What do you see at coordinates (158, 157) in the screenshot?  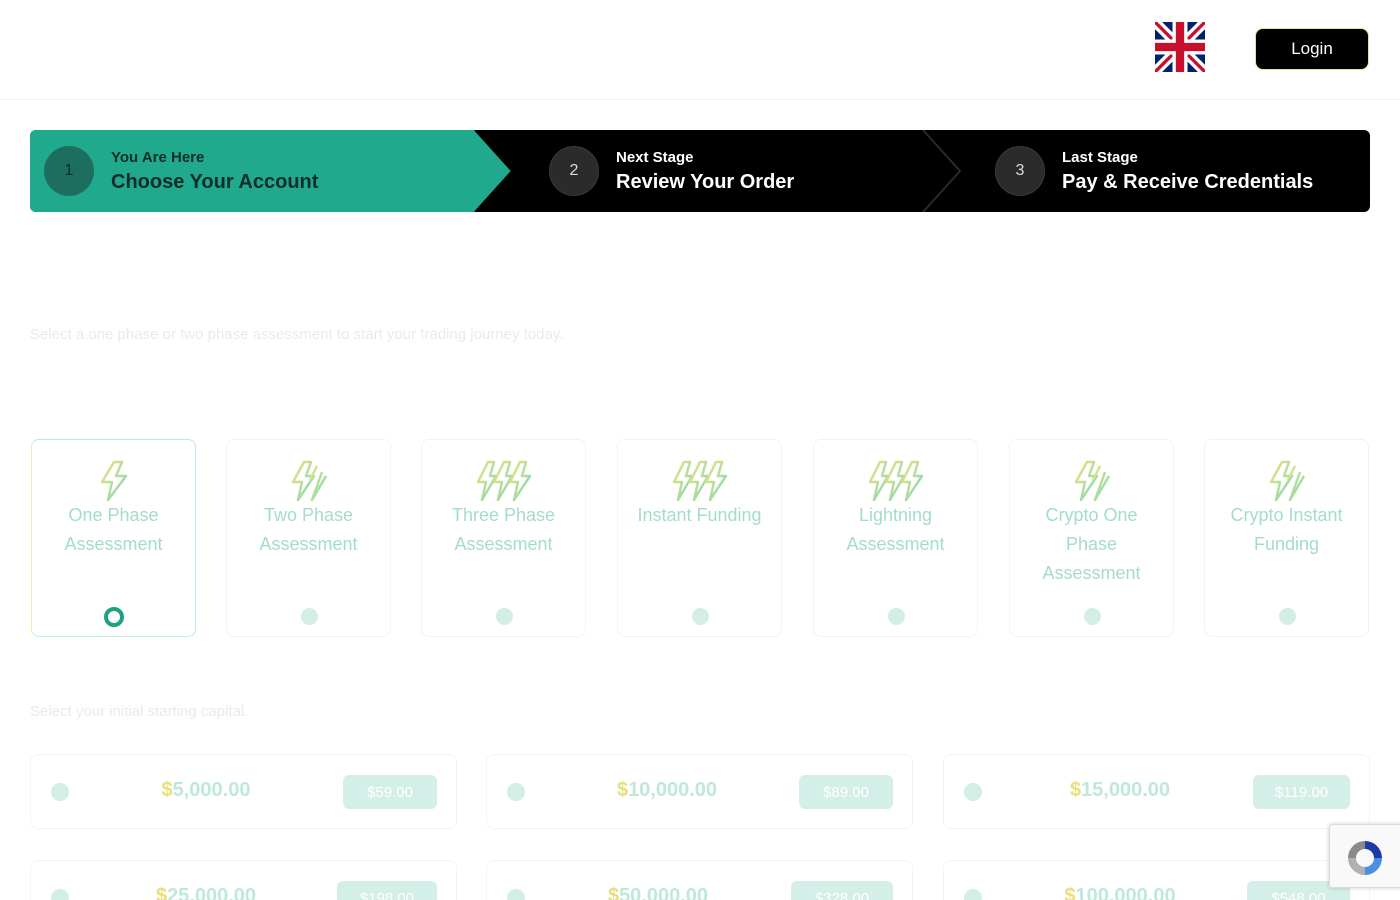 I see `step-caption: You Are Here` at bounding box center [158, 157].